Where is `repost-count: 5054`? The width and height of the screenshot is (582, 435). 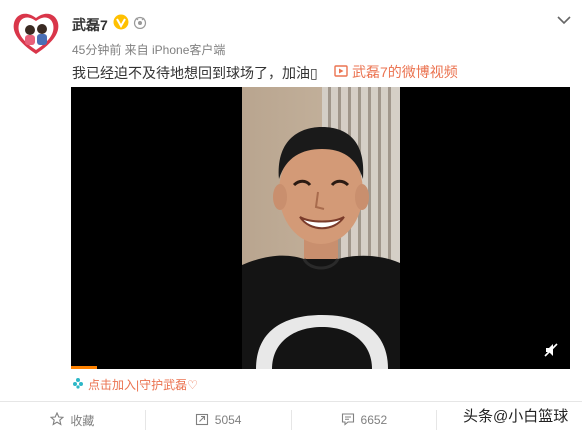
repost-count: 5054 is located at coordinates (228, 420).